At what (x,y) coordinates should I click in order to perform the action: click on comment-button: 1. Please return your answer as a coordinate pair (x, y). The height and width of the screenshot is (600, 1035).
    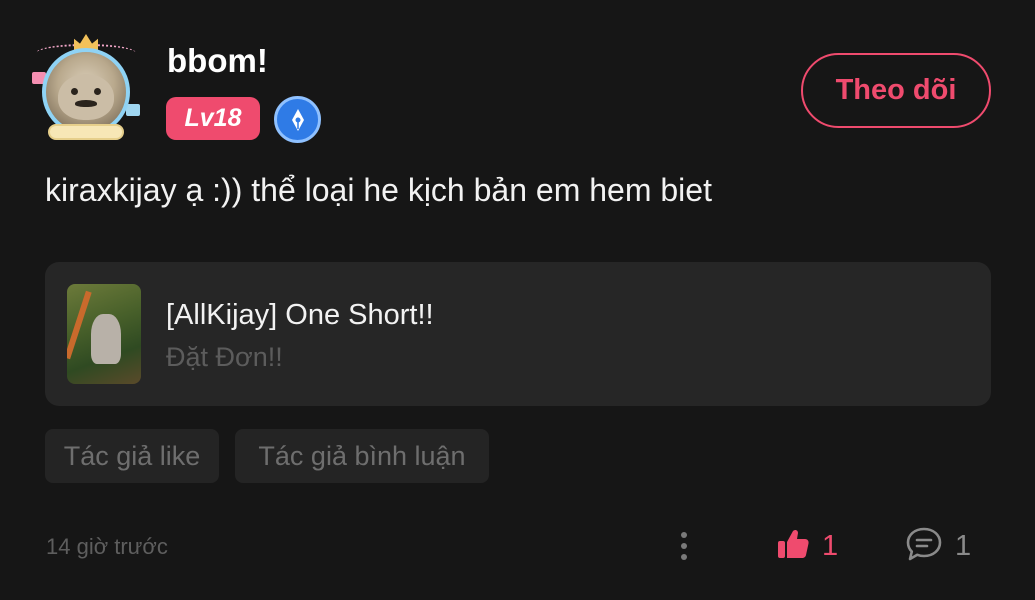
    Looking at the image, I should click on (938, 546).